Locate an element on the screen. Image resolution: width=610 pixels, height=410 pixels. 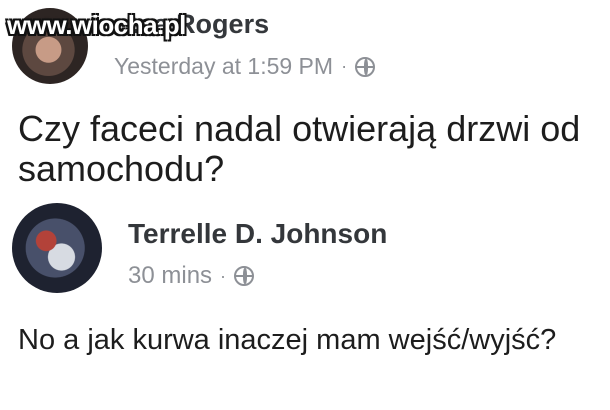
reply-message: No a jak kurwa inaczej mam wejść/wyjść? is located at coordinates (287, 340).